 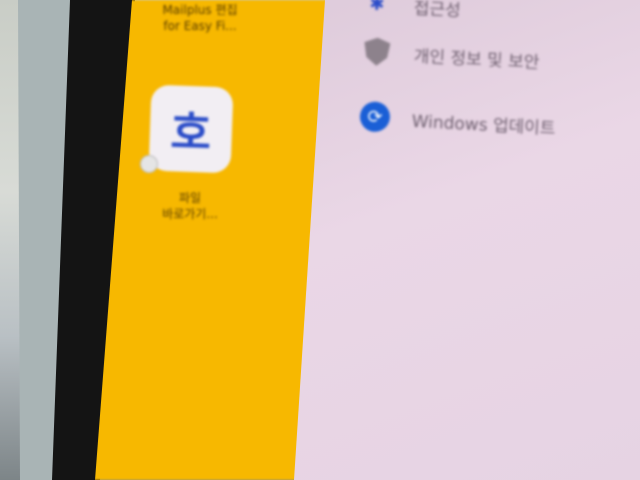 I want to click on accessibility-icon: ✱, so click(x=377, y=7).